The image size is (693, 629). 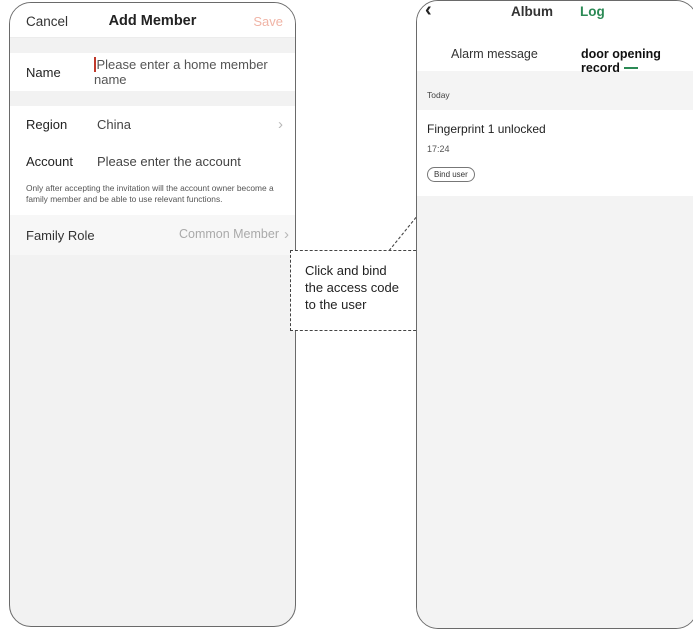 I want to click on back-chevron-icon: ‹, so click(x=428, y=11).